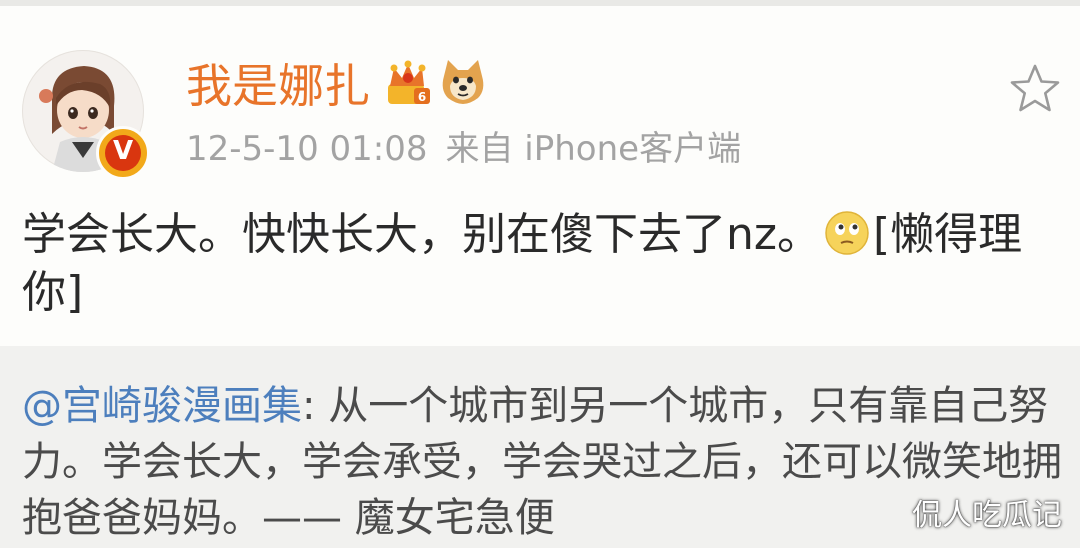  Describe the element at coordinates (162, 406) in the screenshot. I see `repost-mention-link: @宫崎骏漫画集` at that location.